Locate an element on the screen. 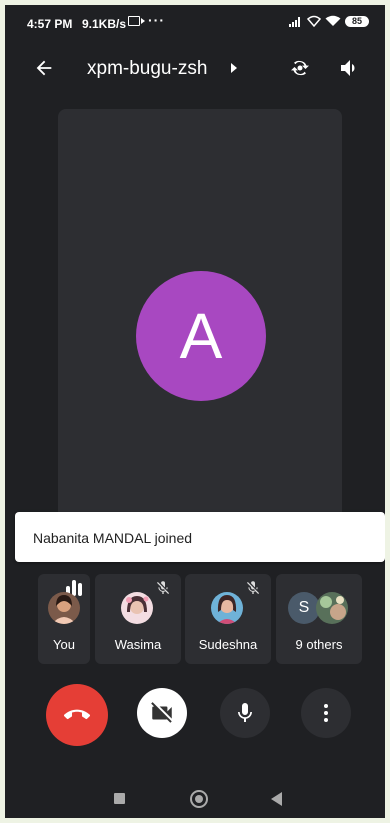 The height and width of the screenshot is (823, 390). call-header: xpm-bugu-zsh is located at coordinates (195, 69).